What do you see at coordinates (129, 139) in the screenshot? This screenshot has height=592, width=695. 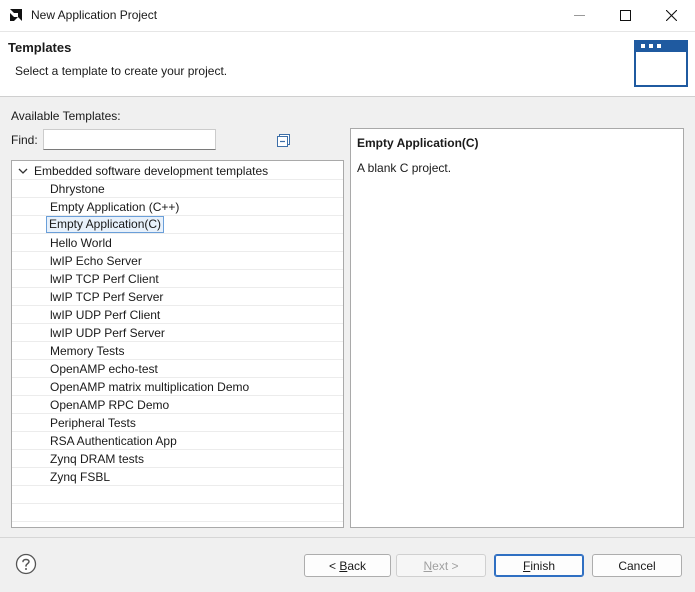 I see `find-input` at bounding box center [129, 139].